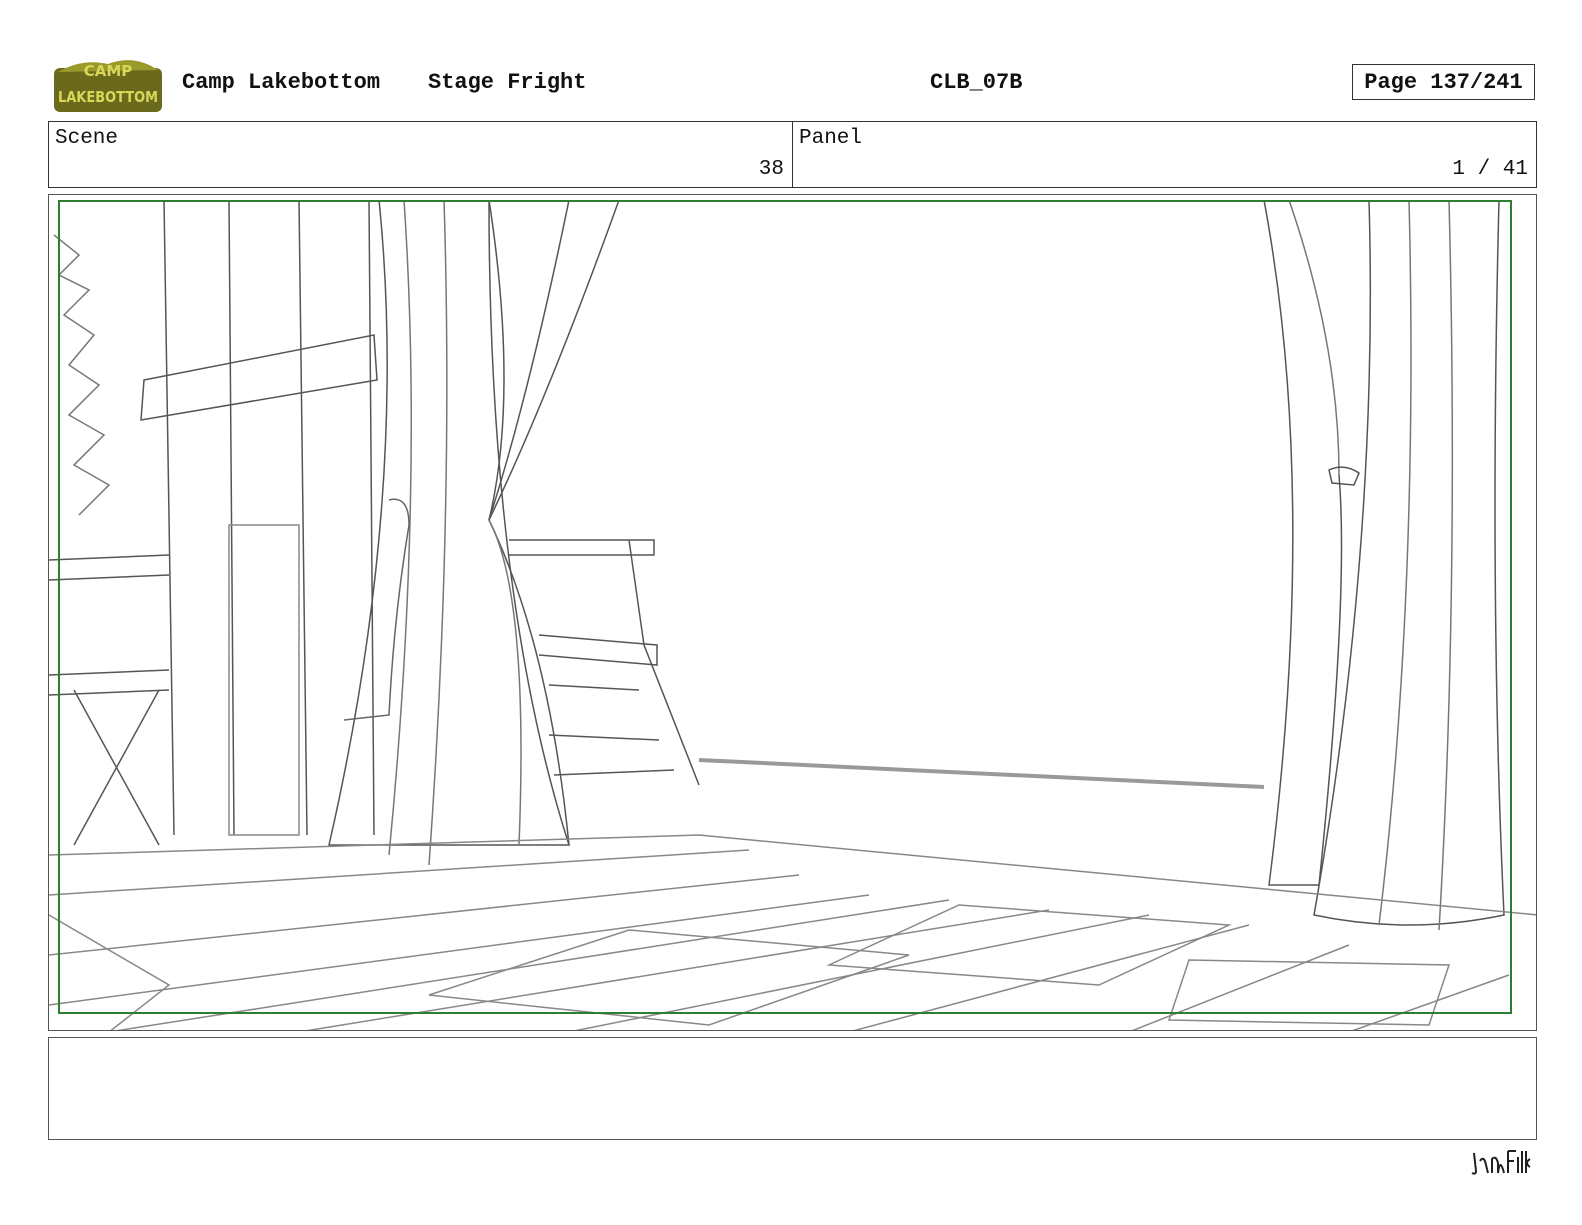 This screenshot has height=1225, width=1582. I want to click on panel-cell: Panel 1 / 41, so click(1164, 154).